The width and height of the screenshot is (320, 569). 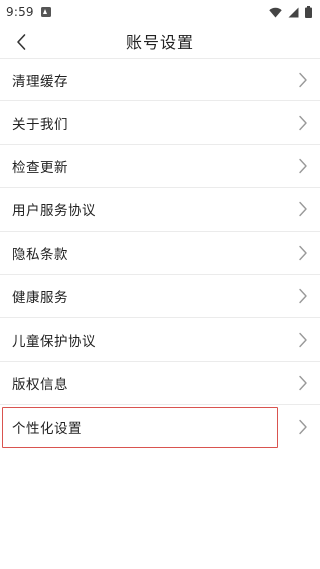 I want to click on menu-item-health-service: 健康服务, so click(x=160, y=297).